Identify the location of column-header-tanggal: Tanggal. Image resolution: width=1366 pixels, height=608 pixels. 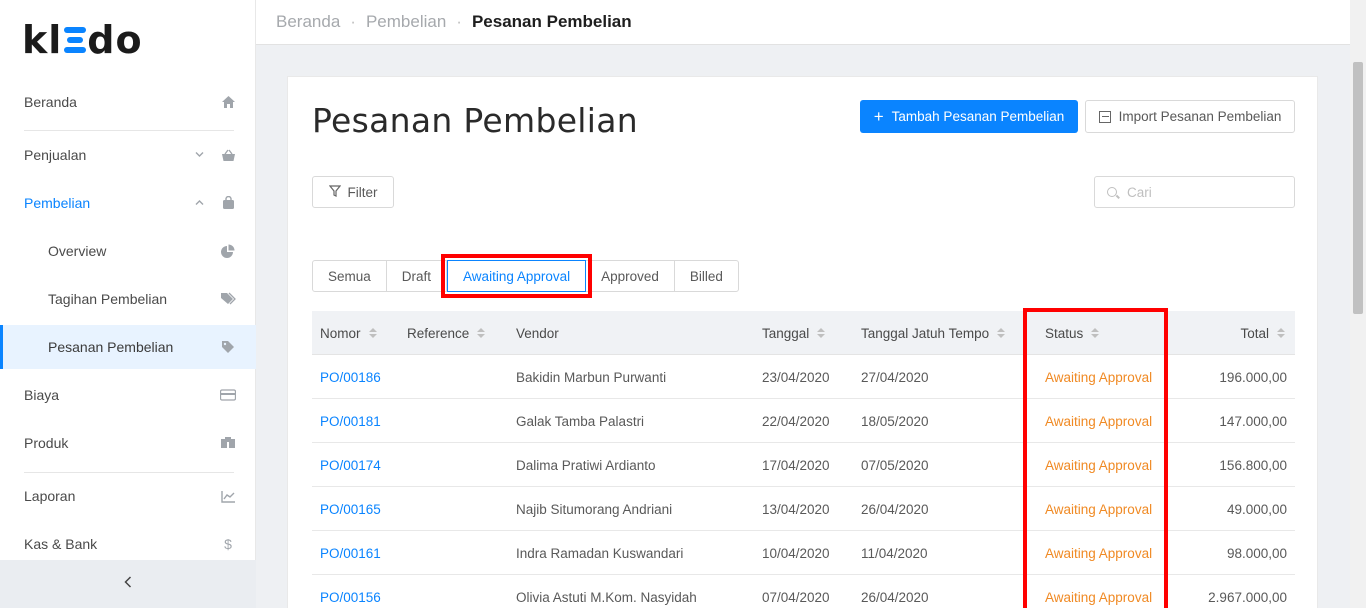
(794, 333).